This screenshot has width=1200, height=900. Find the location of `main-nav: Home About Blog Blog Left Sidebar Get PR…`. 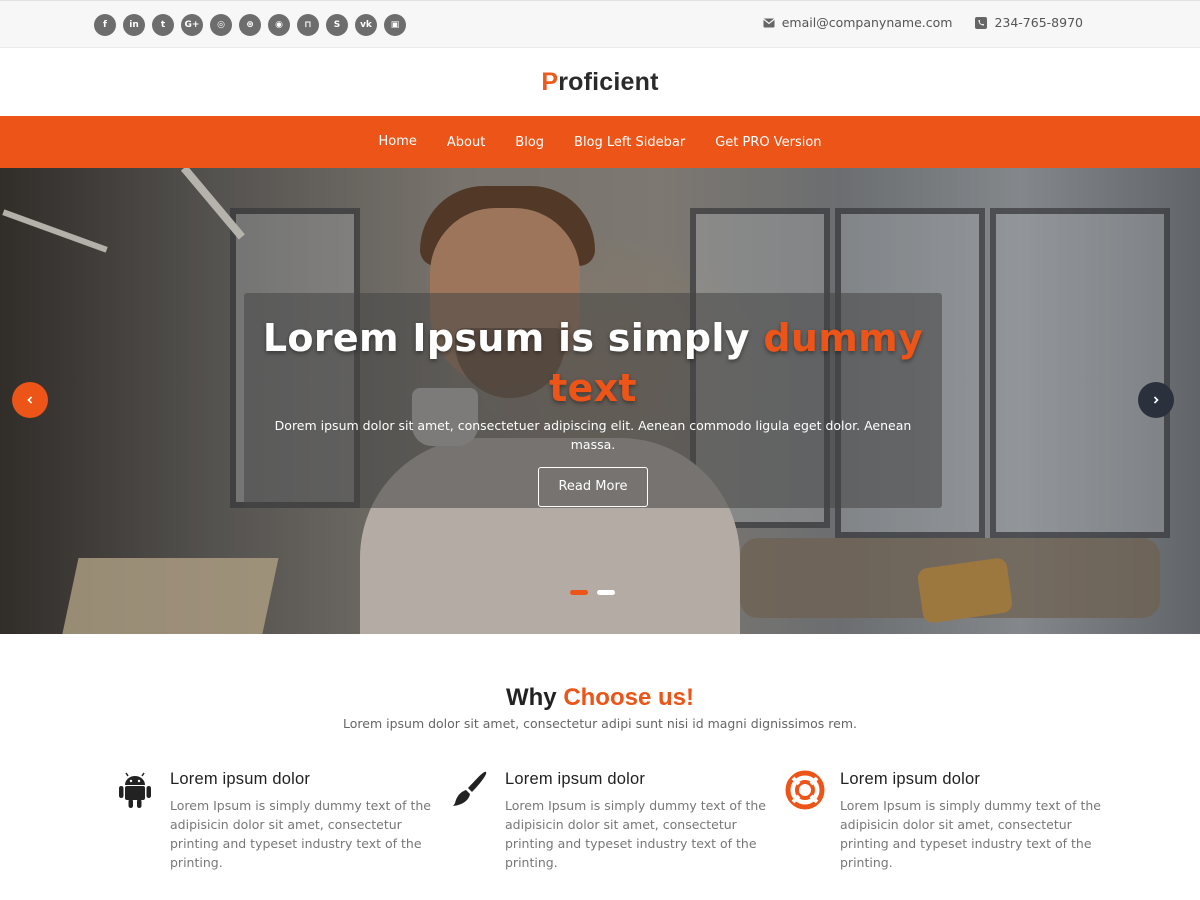

main-nav: Home About Blog Blog Left Sidebar Get PR… is located at coordinates (600, 142).